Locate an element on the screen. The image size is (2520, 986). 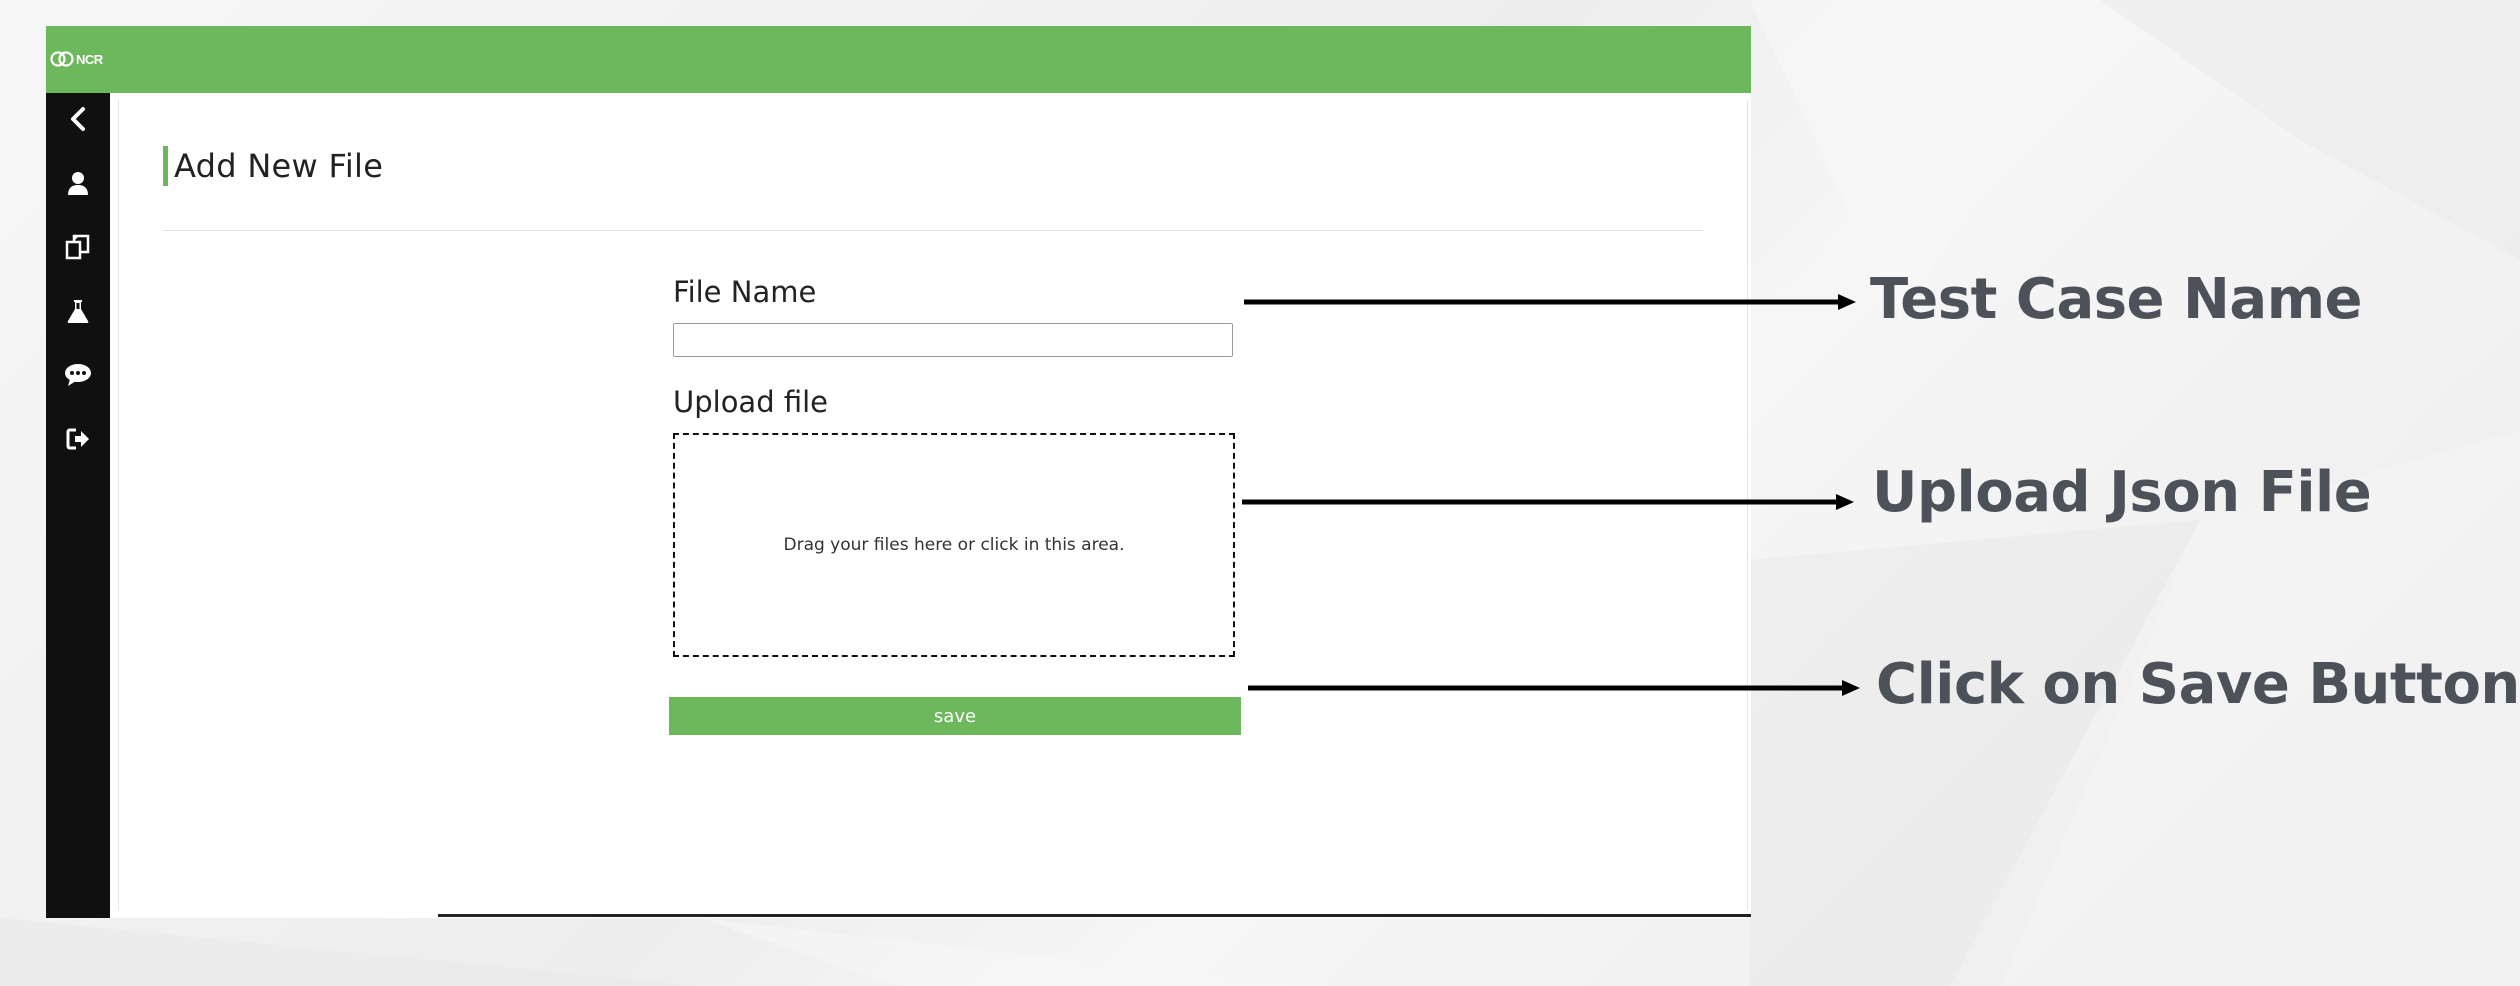
ncr-logo-icon is located at coordinates (62, 59).